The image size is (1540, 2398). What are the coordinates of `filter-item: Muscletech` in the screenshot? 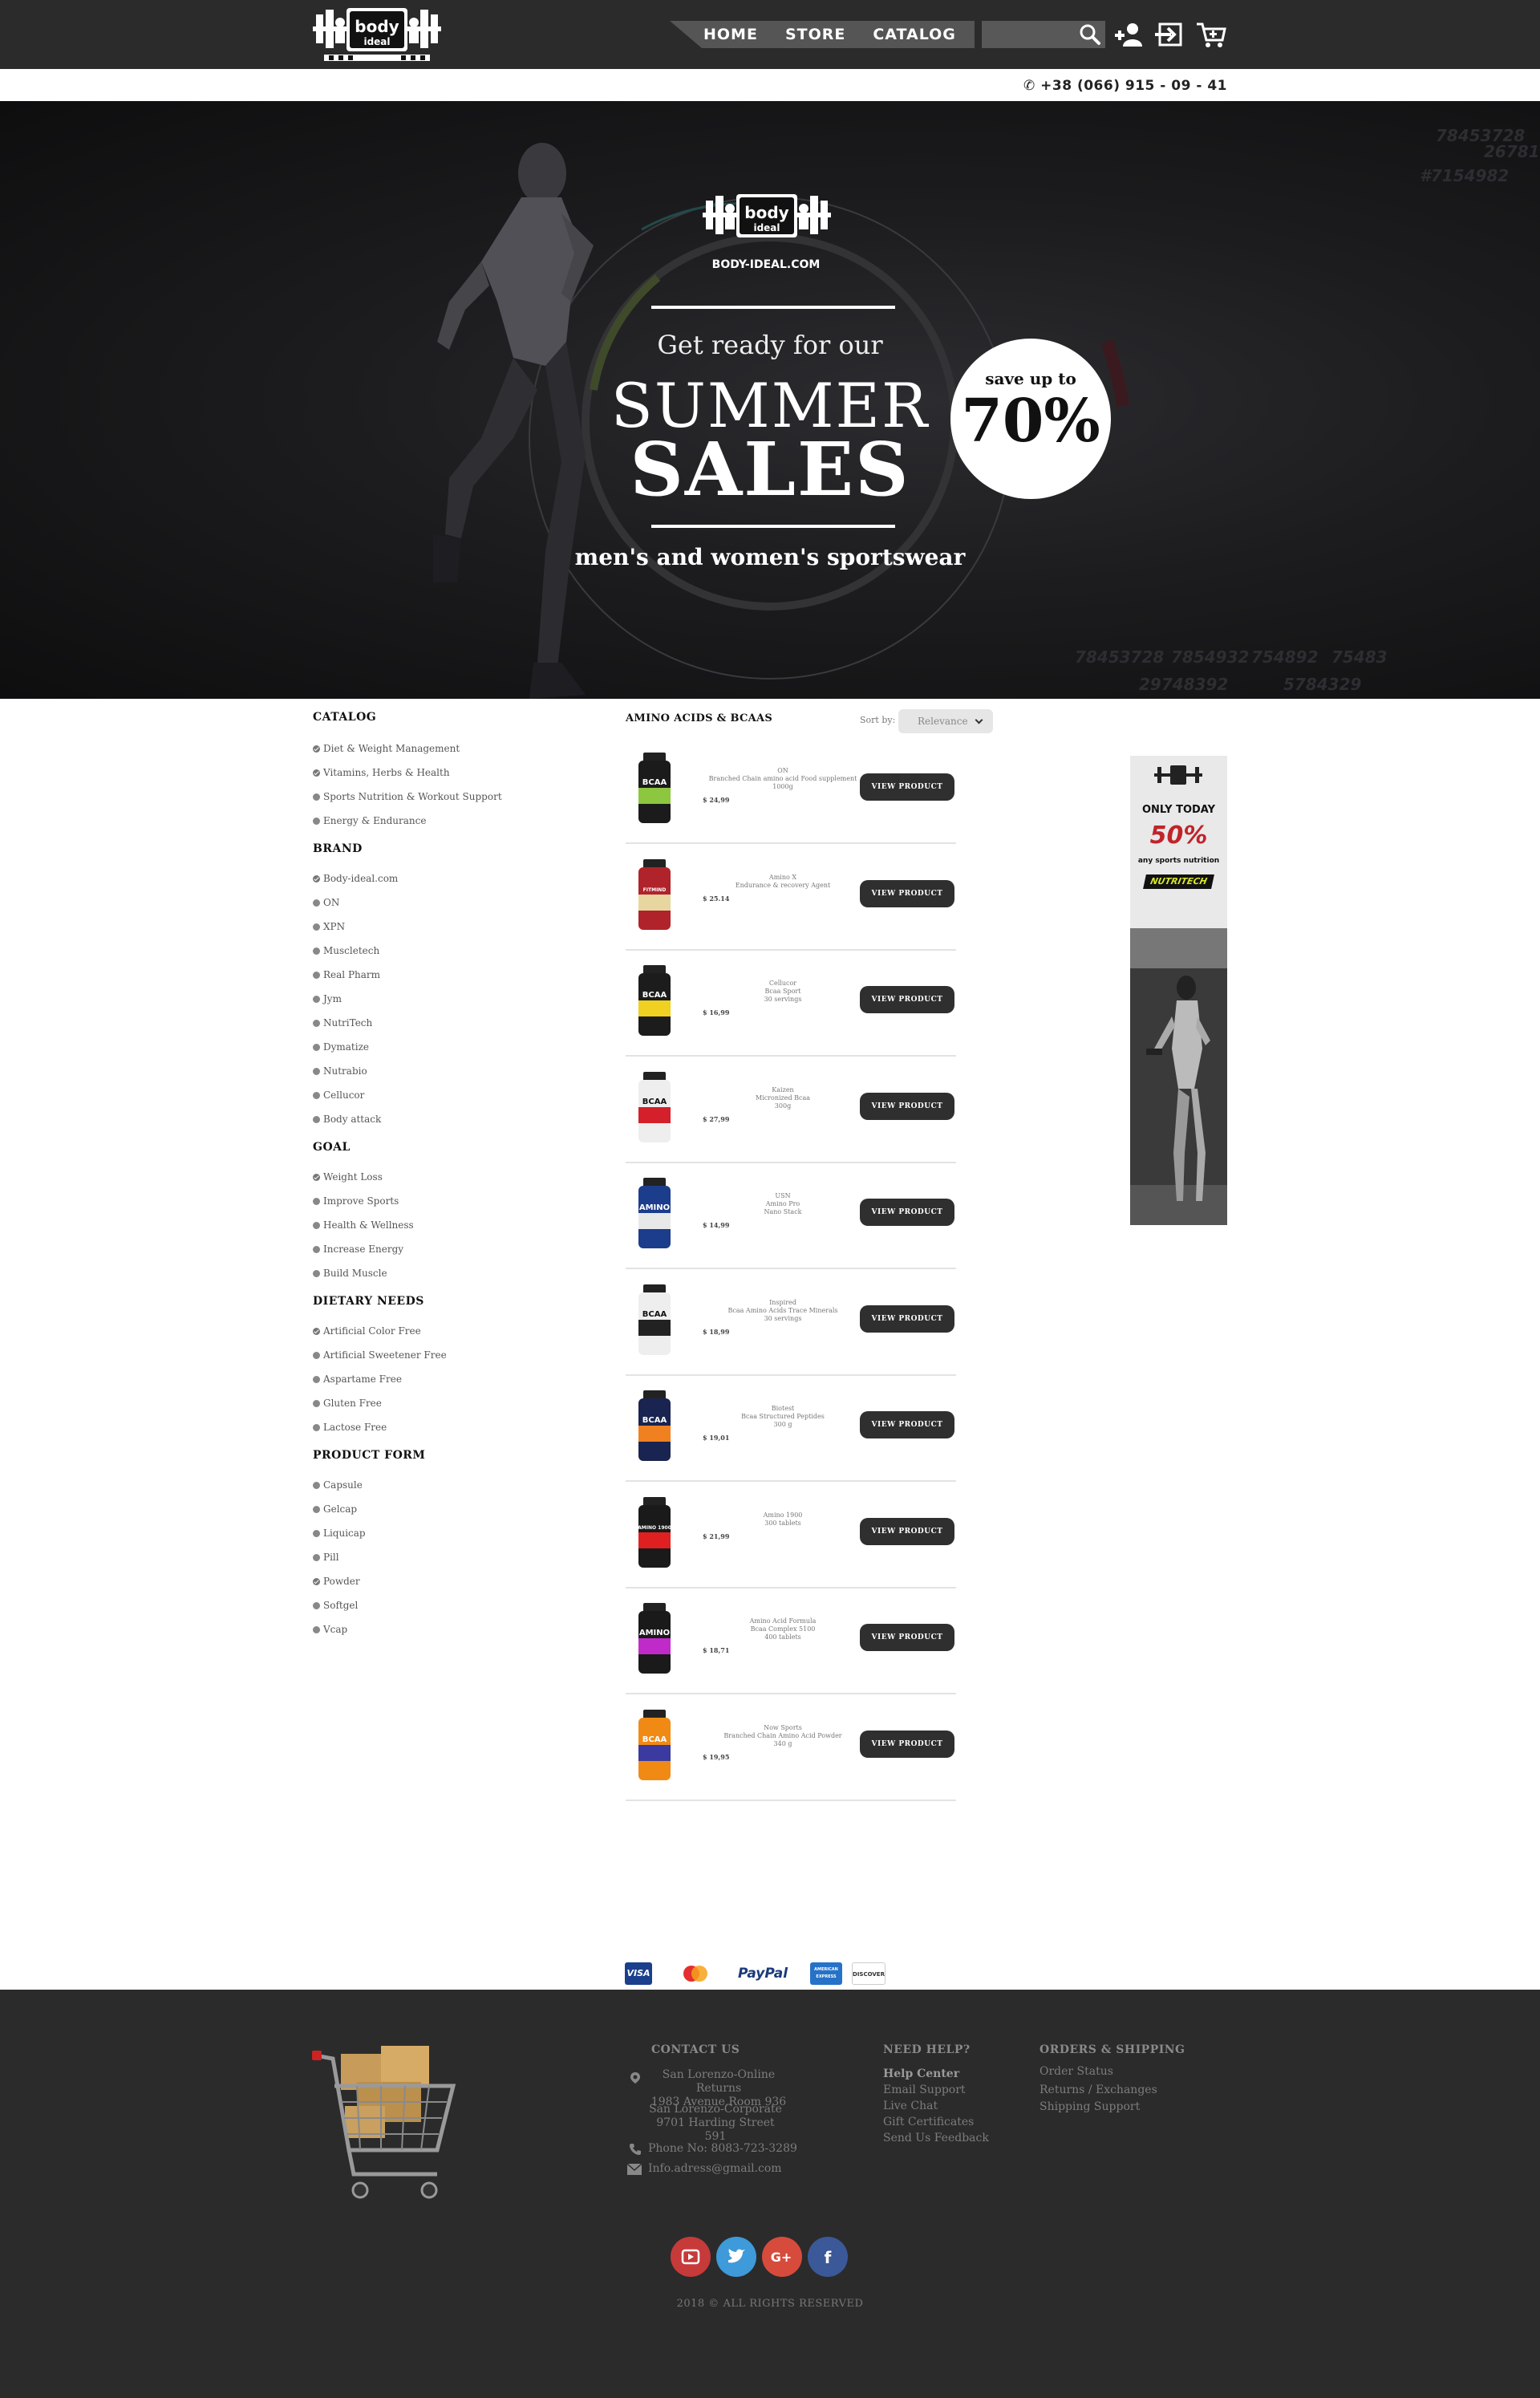 It's located at (346, 951).